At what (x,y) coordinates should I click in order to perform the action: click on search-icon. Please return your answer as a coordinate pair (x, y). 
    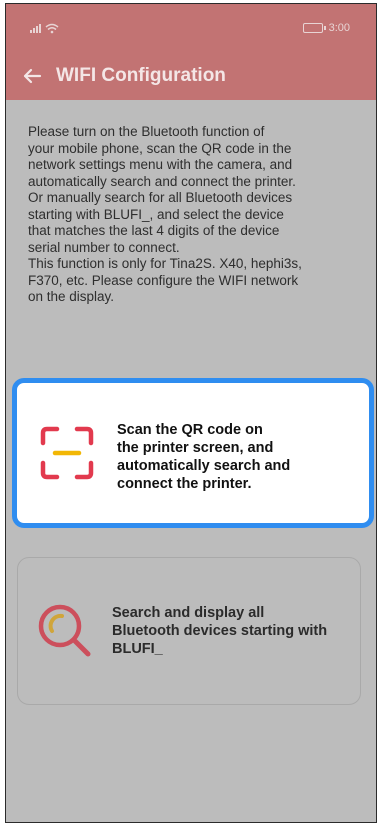
    Looking at the image, I should click on (64, 630).